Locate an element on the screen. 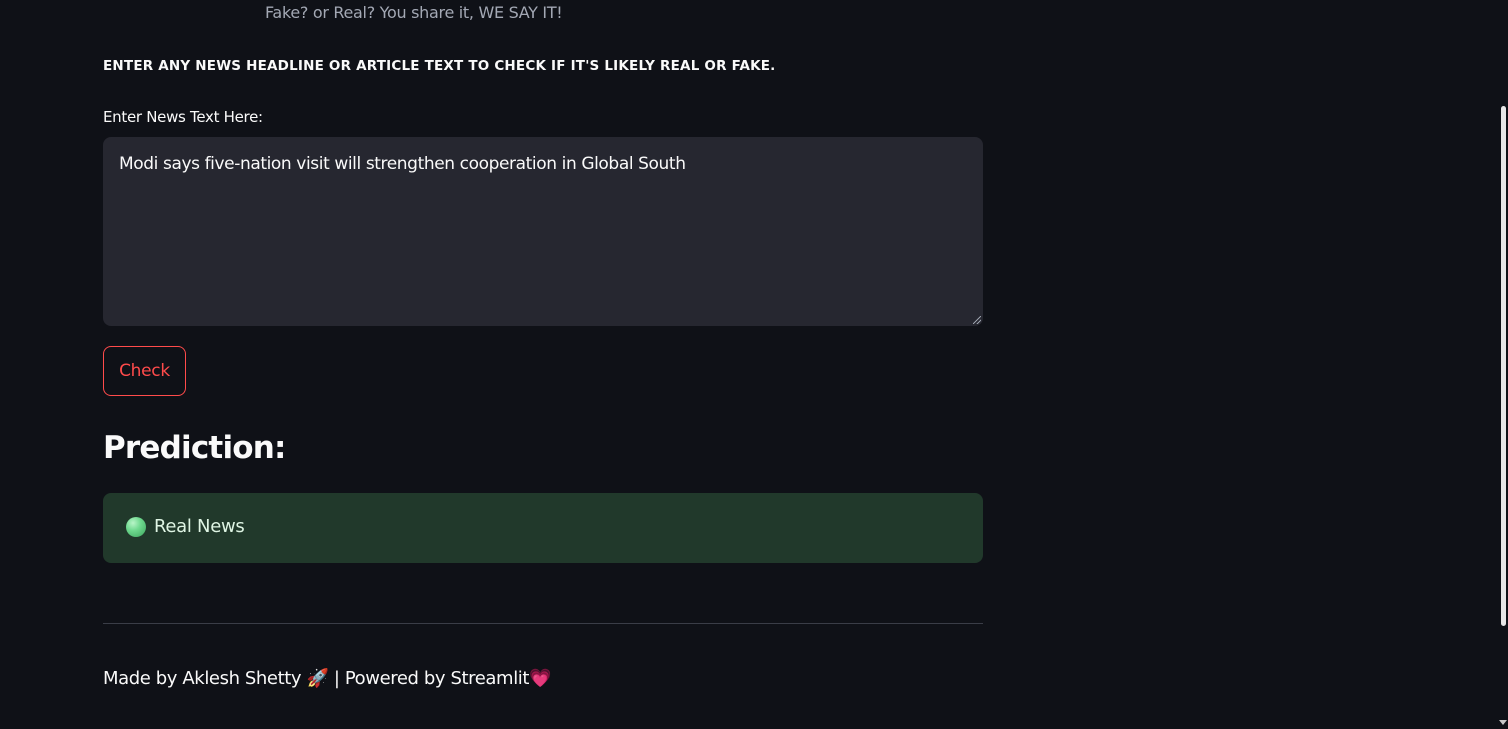 This screenshot has width=1508, height=729. prediction-heading: Prediction: is located at coordinates (194, 448).